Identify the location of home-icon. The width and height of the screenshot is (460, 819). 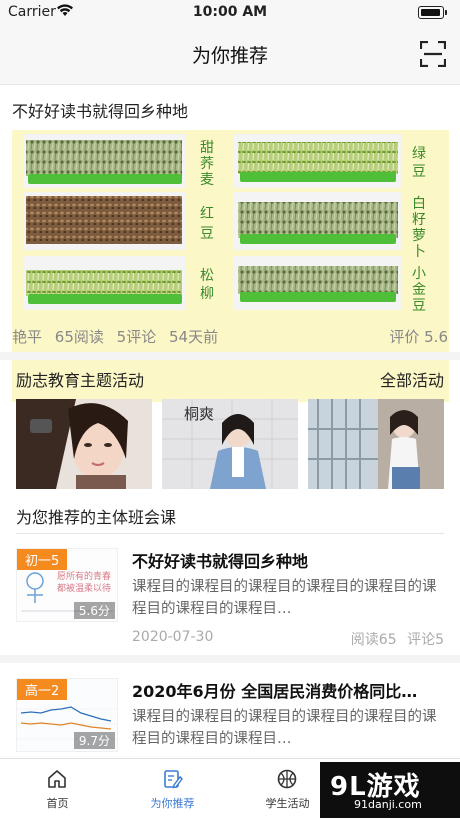
(57, 779).